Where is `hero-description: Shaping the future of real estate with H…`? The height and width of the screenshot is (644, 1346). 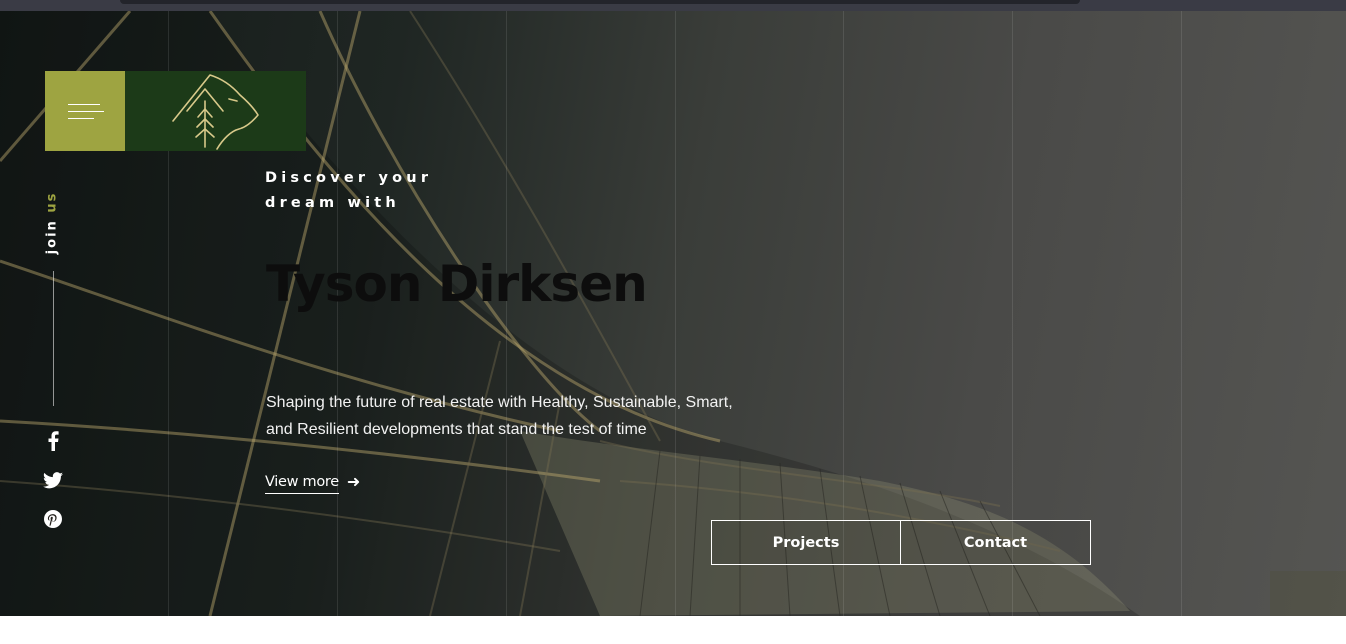 hero-description: Shaping the future of real estate with H… is located at coordinates (499, 416).